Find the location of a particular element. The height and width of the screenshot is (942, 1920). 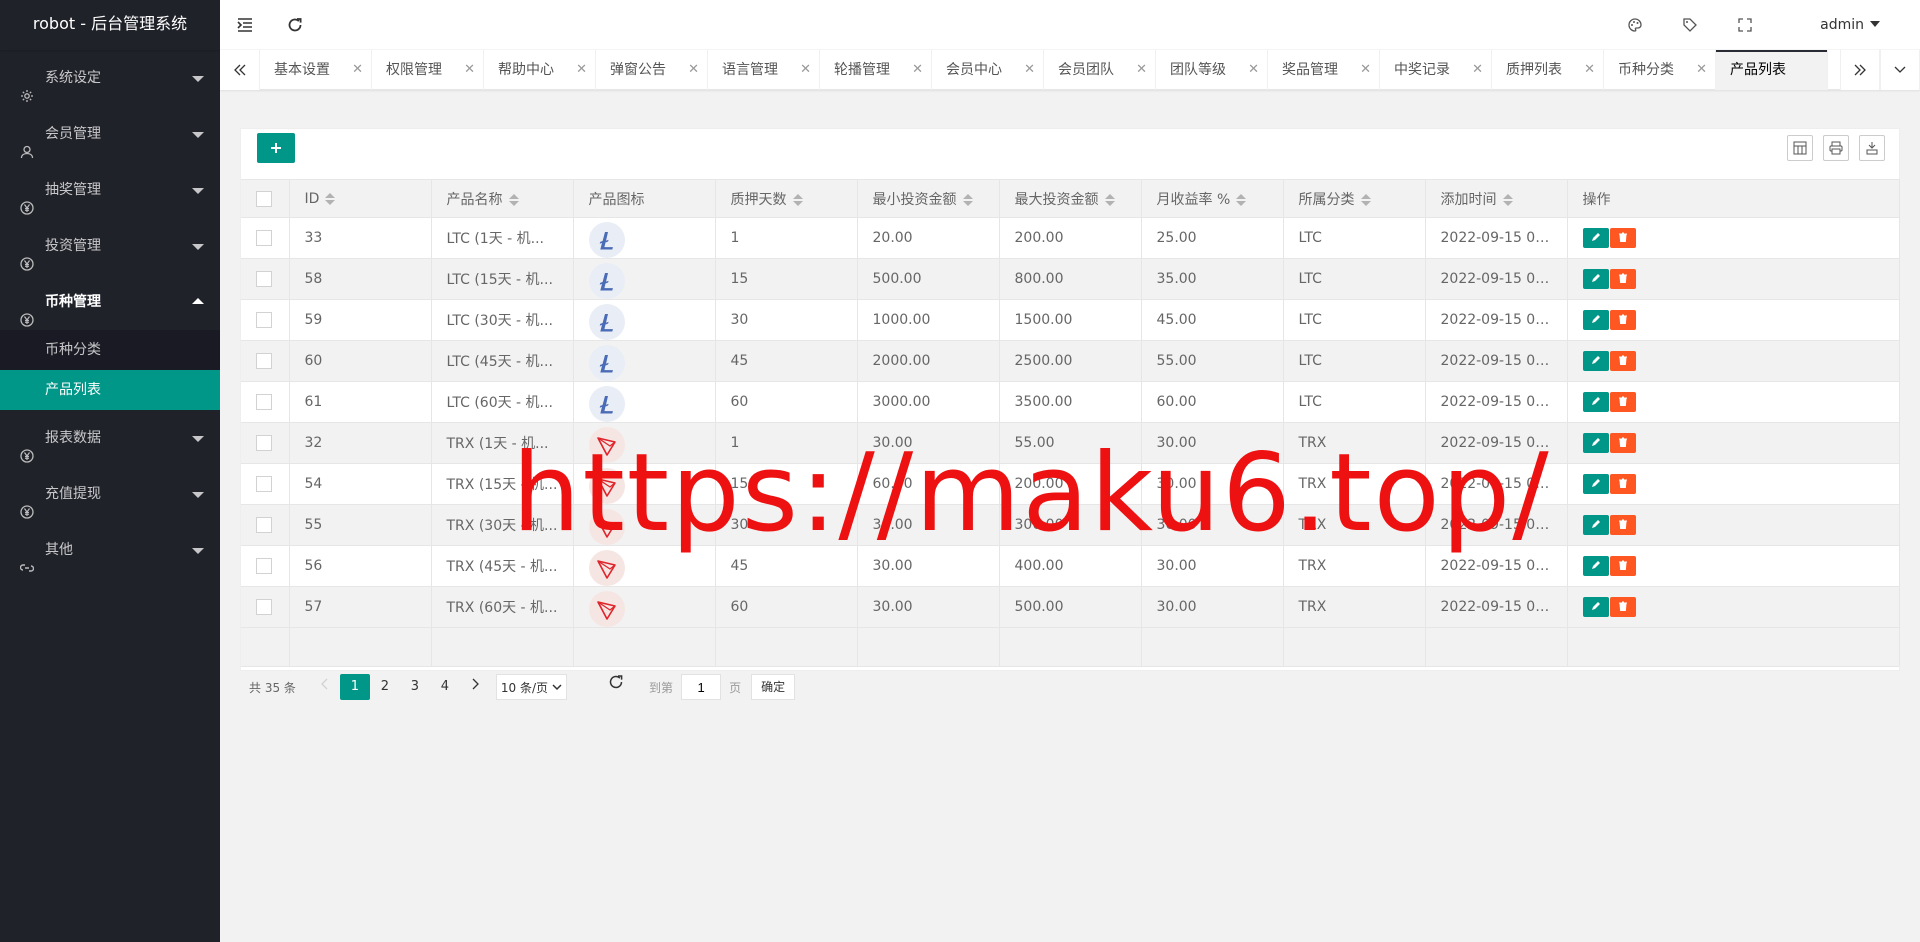

column-header: 产品名称 is located at coordinates (502, 198).